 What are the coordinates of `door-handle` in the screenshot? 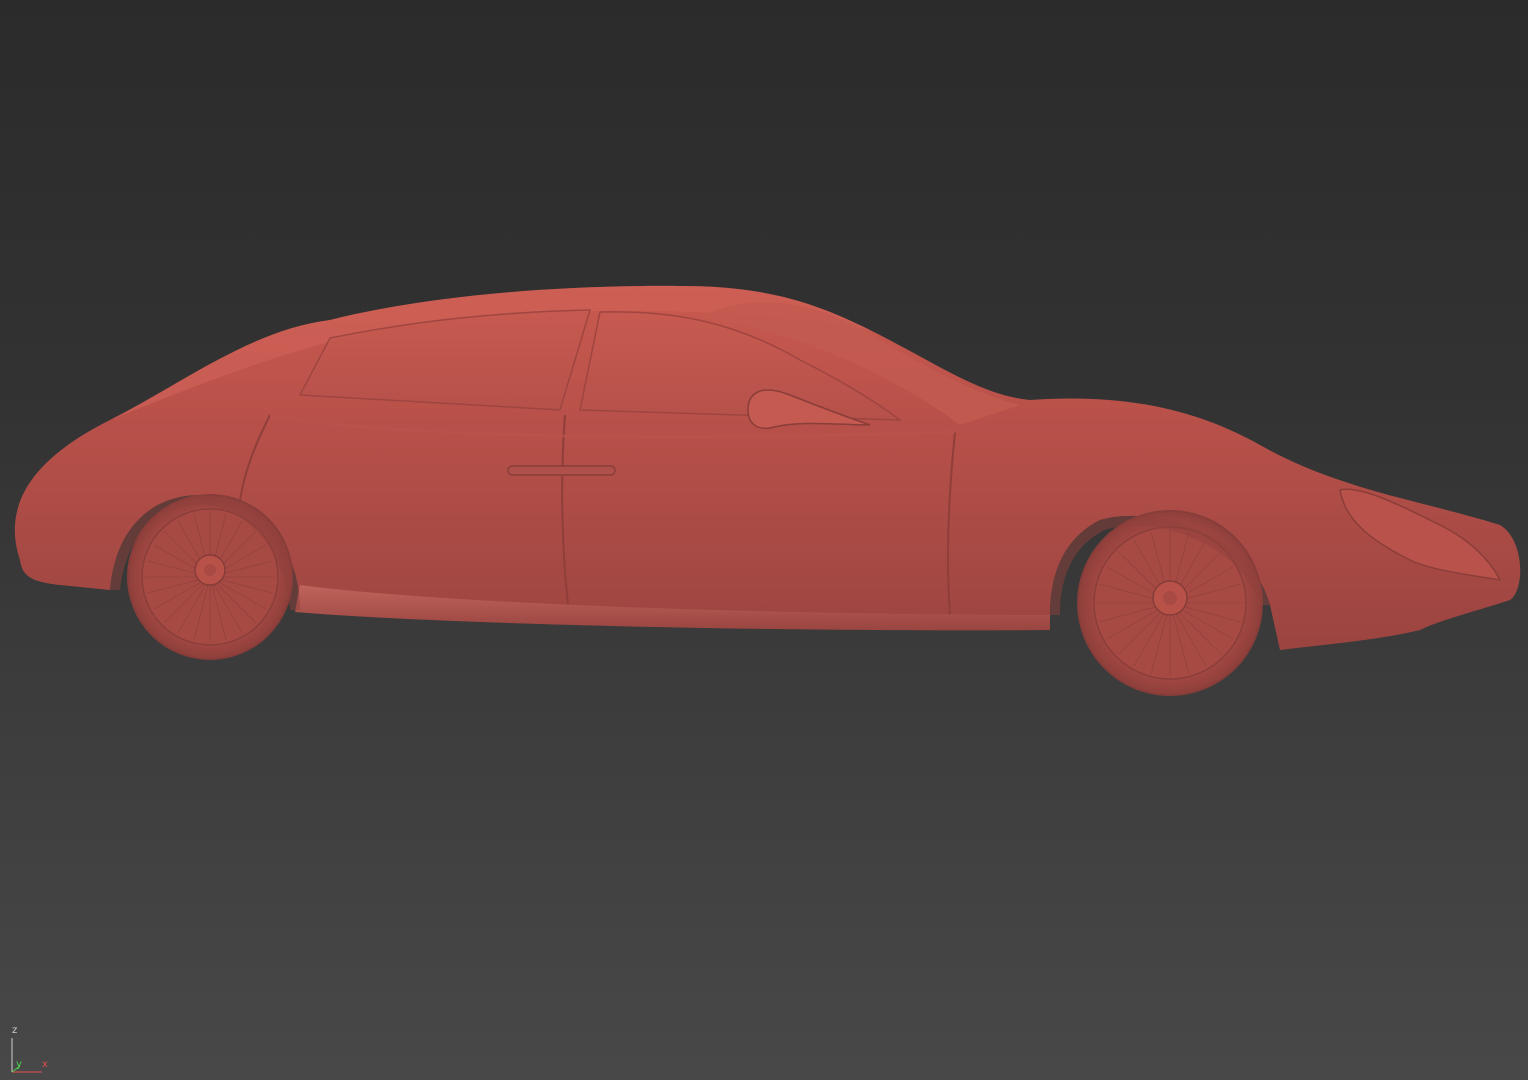 It's located at (561, 470).